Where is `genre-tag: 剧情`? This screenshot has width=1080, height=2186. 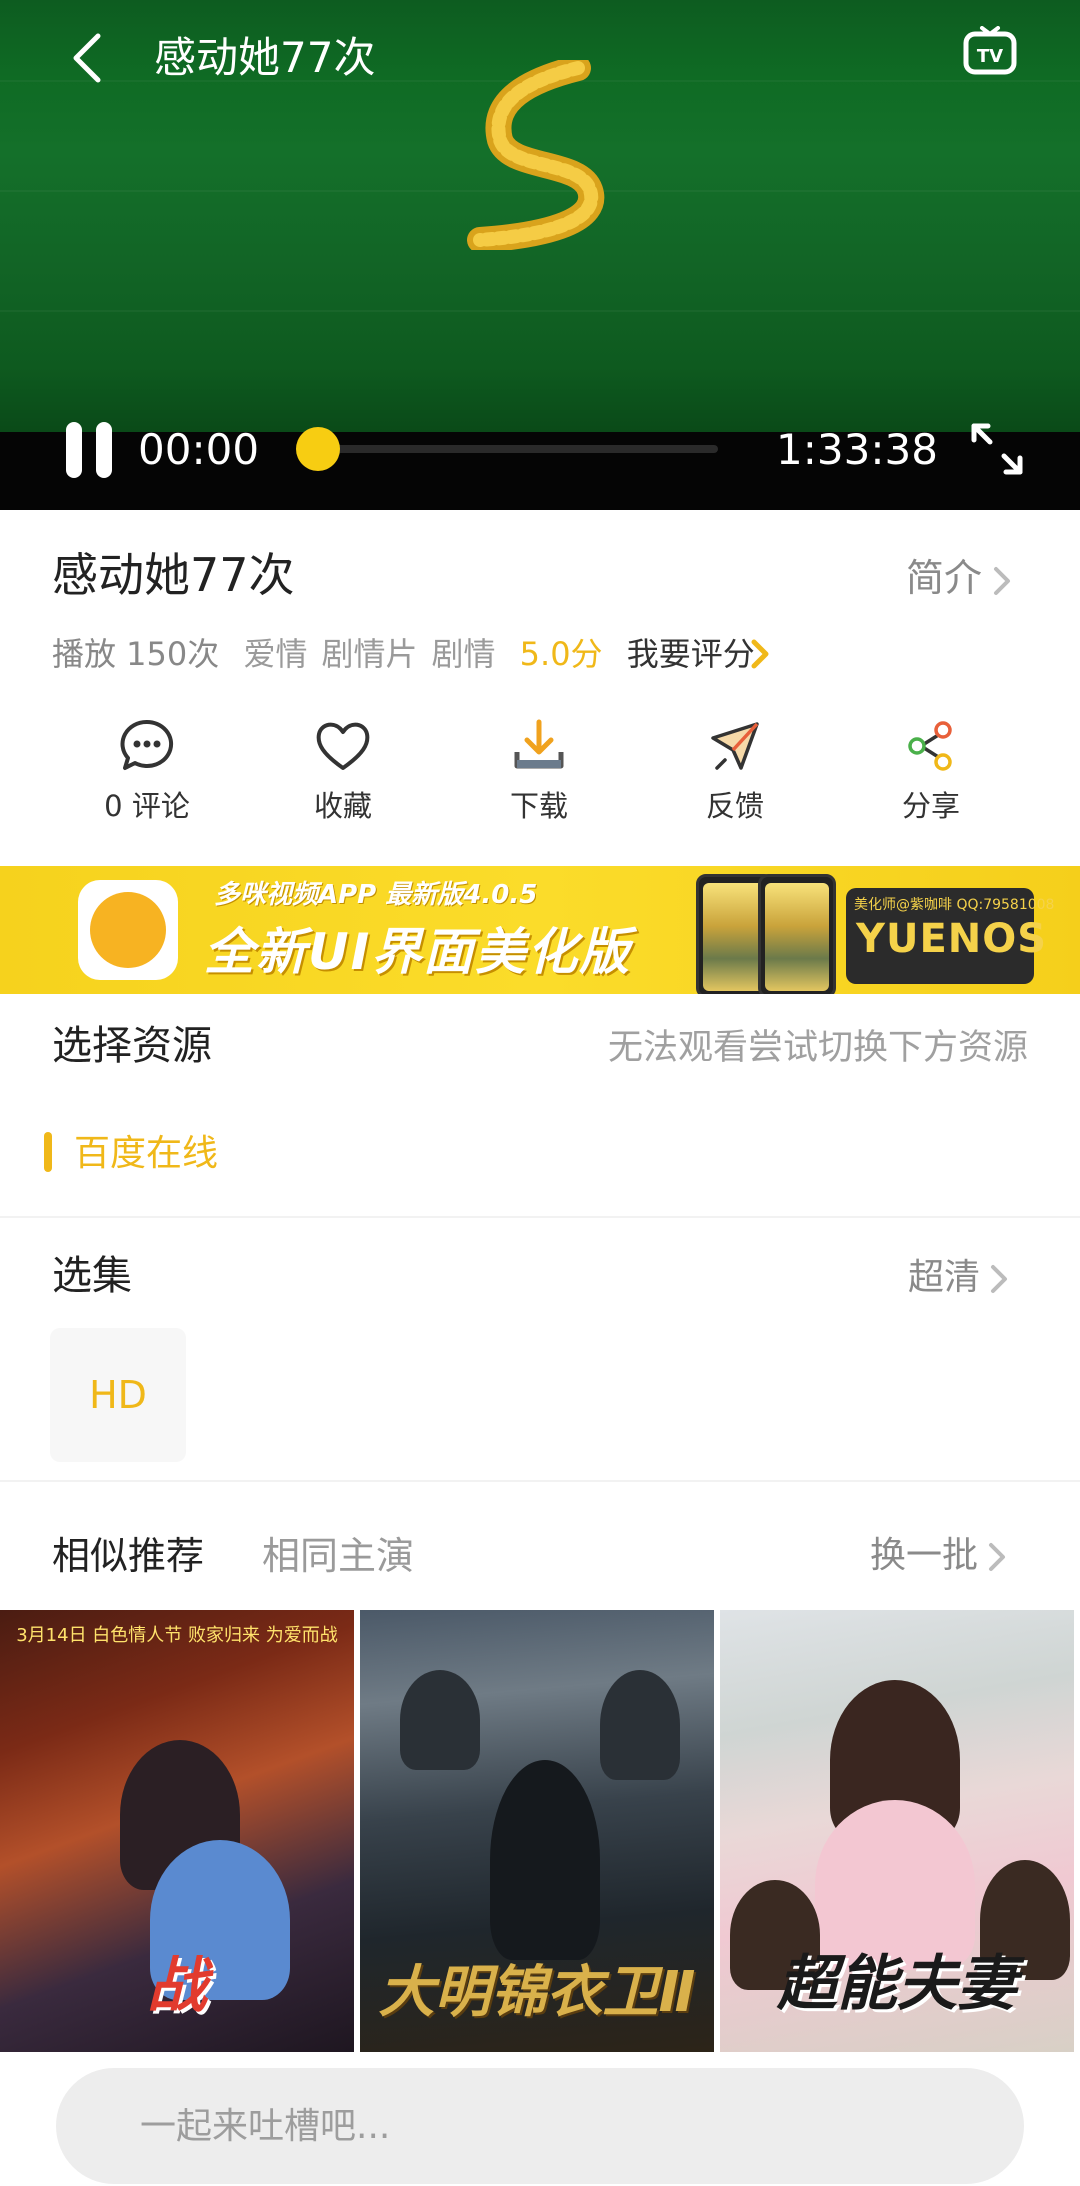
genre-tag: 剧情 is located at coordinates (463, 654).